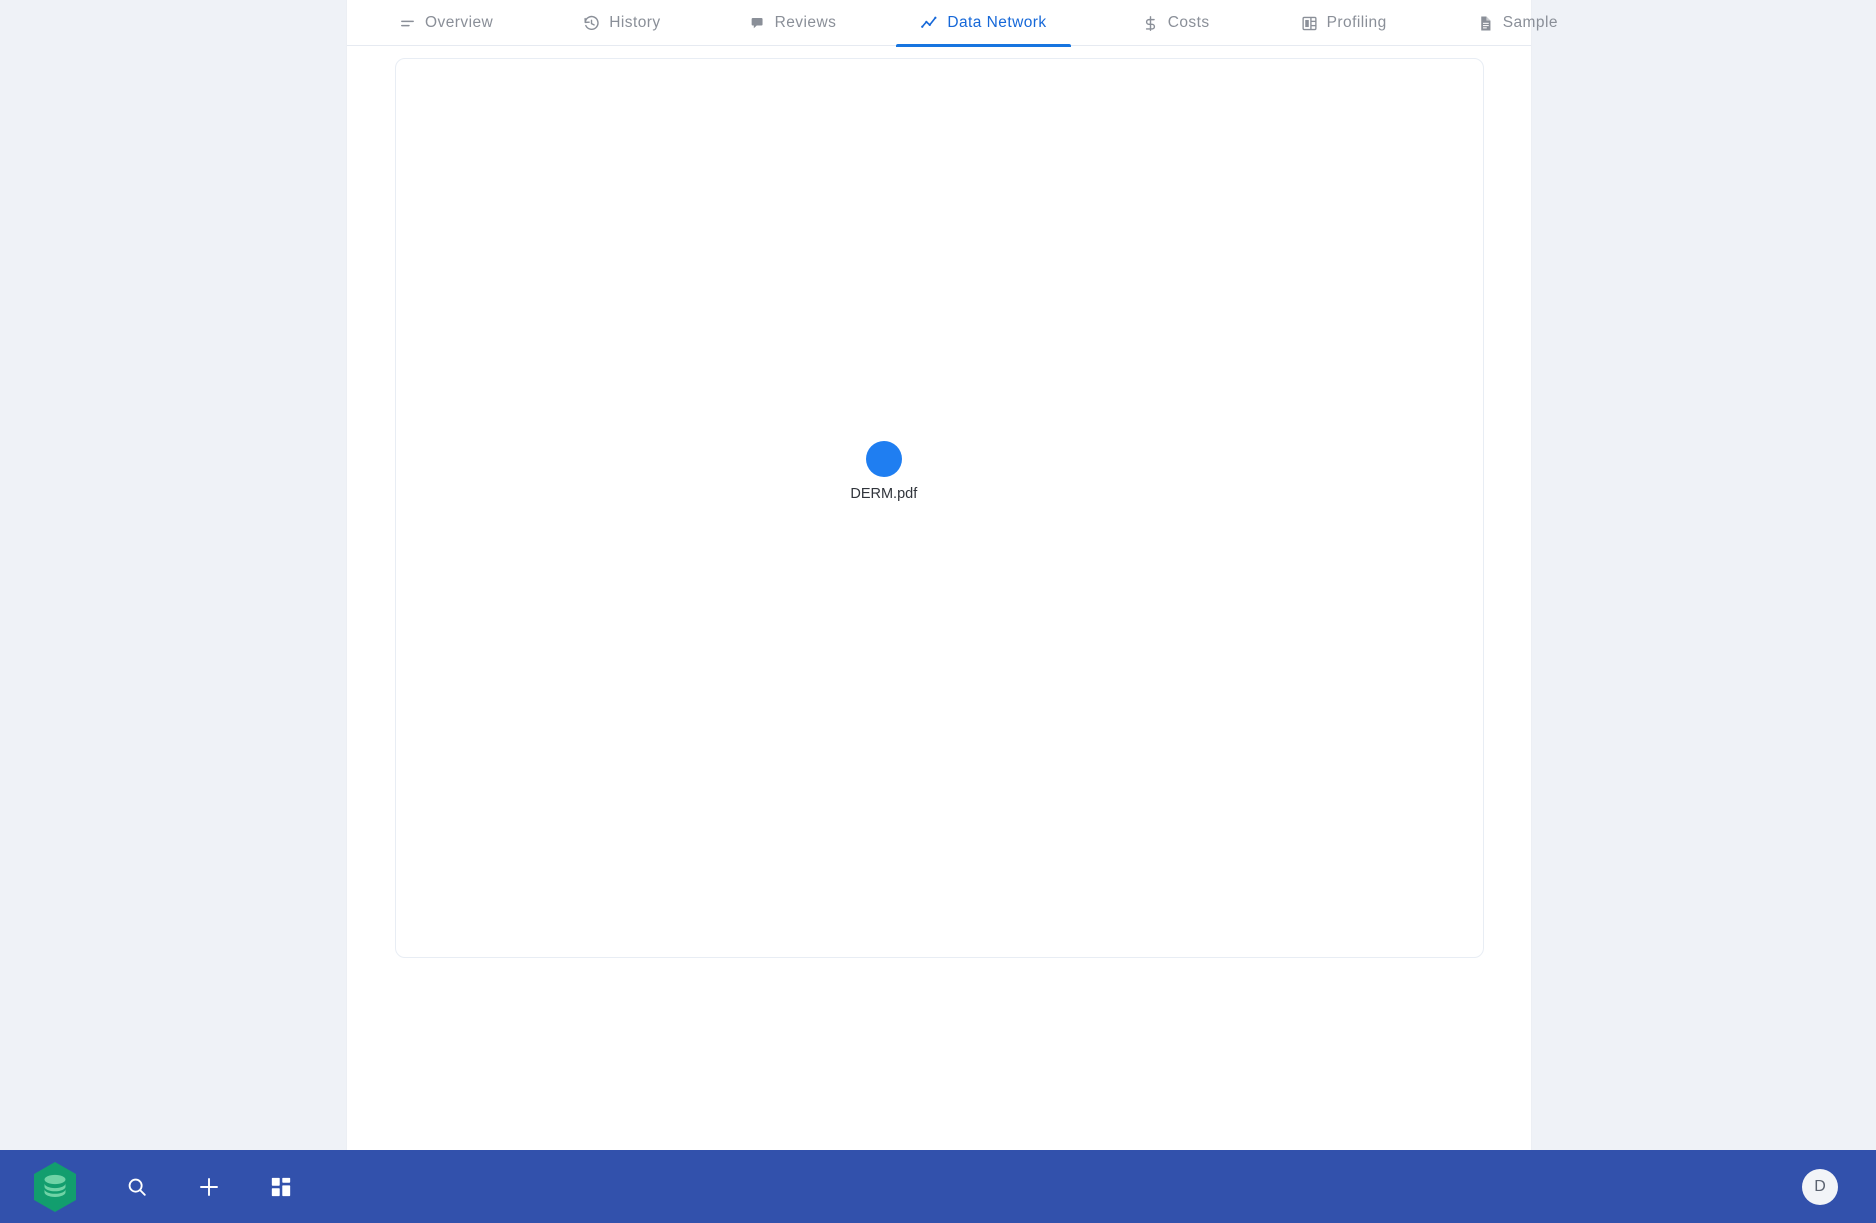 This screenshot has height=1223, width=1876. I want to click on graph-node-circle, so click(883, 458).